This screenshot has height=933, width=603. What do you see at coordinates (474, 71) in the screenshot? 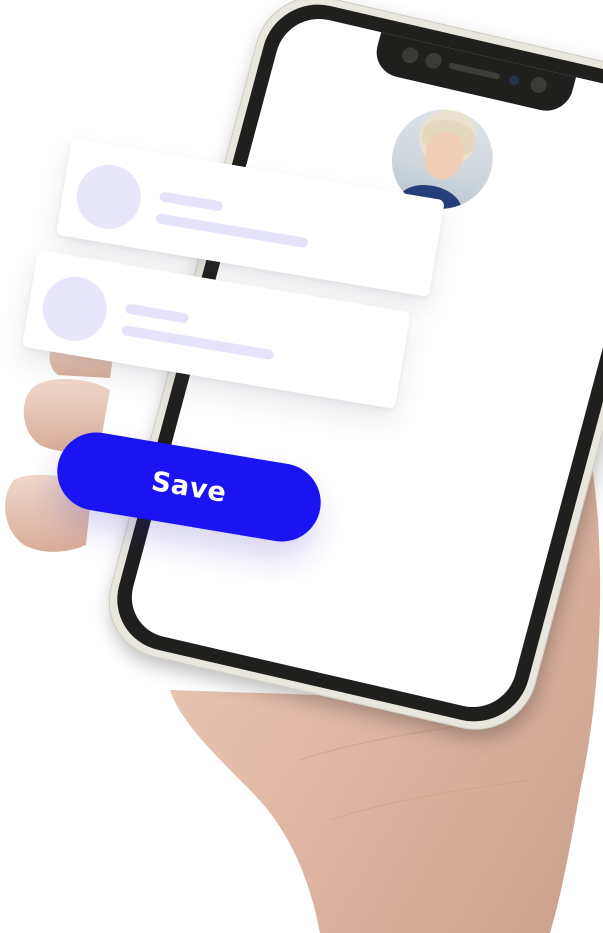
I see `speaker-grille` at bounding box center [474, 71].